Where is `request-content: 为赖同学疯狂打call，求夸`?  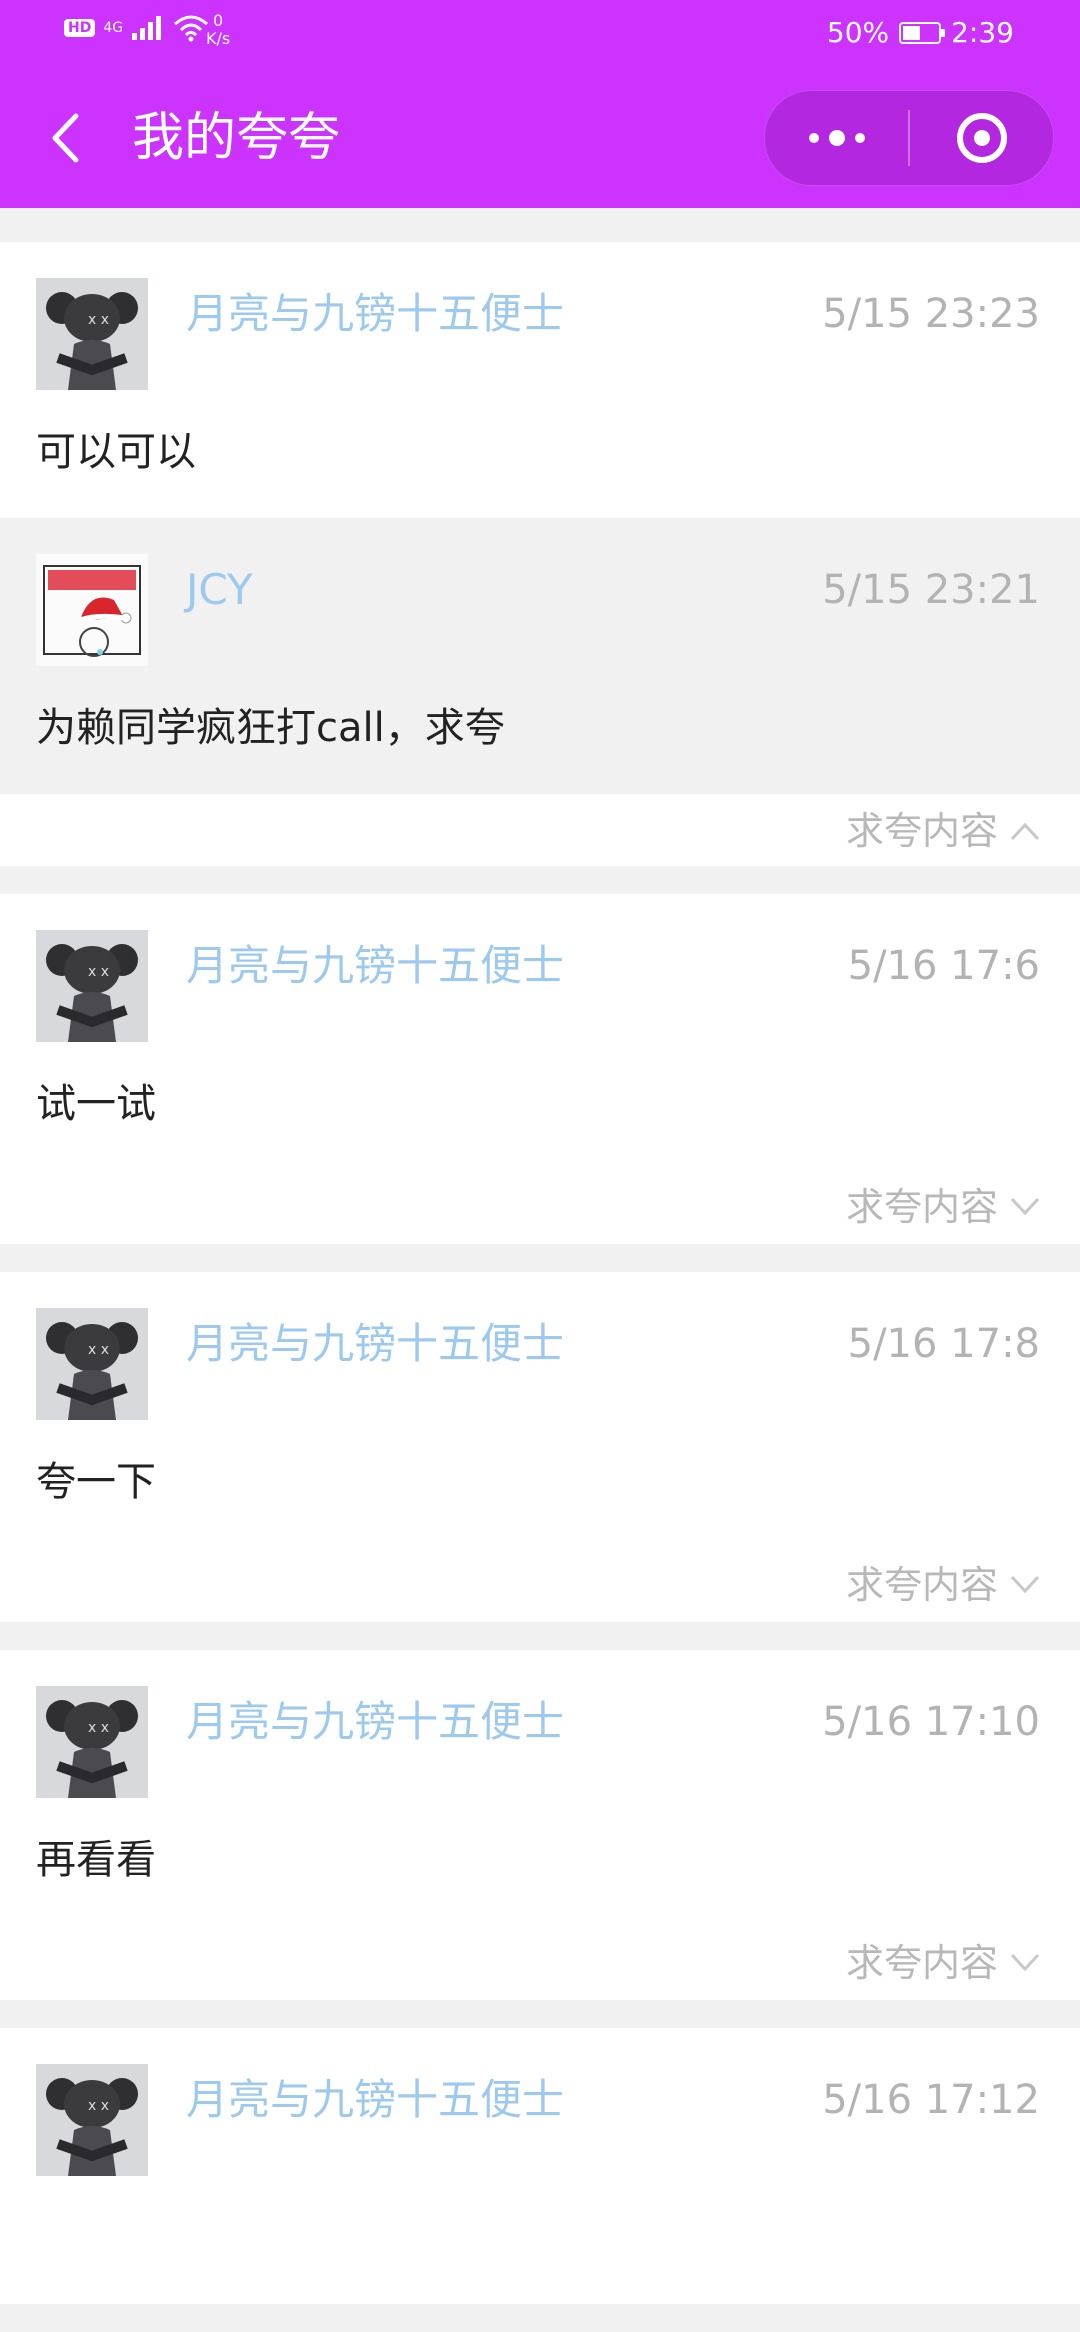 request-content: 为赖同学疯狂打call，求夸 is located at coordinates (270, 728).